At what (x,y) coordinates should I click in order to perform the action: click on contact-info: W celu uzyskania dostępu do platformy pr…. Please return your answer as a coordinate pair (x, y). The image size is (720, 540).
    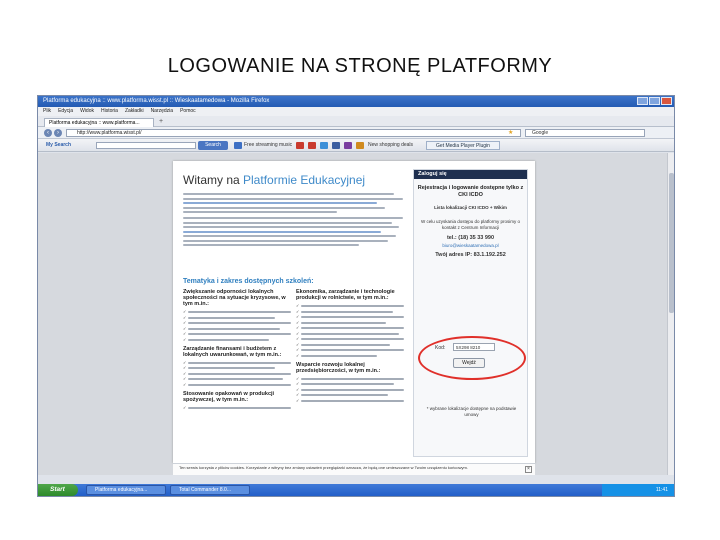
    Looking at the image, I should click on (470, 224).